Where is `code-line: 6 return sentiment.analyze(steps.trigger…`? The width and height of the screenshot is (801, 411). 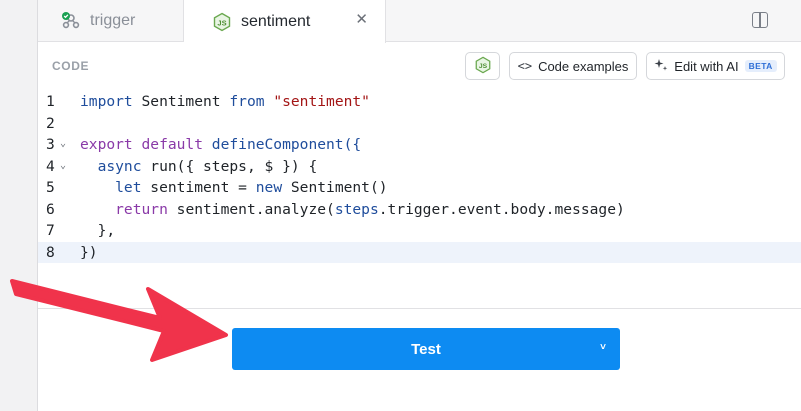
code-line: 6 return sentiment.analyze(steps.trigger… is located at coordinates (419, 210).